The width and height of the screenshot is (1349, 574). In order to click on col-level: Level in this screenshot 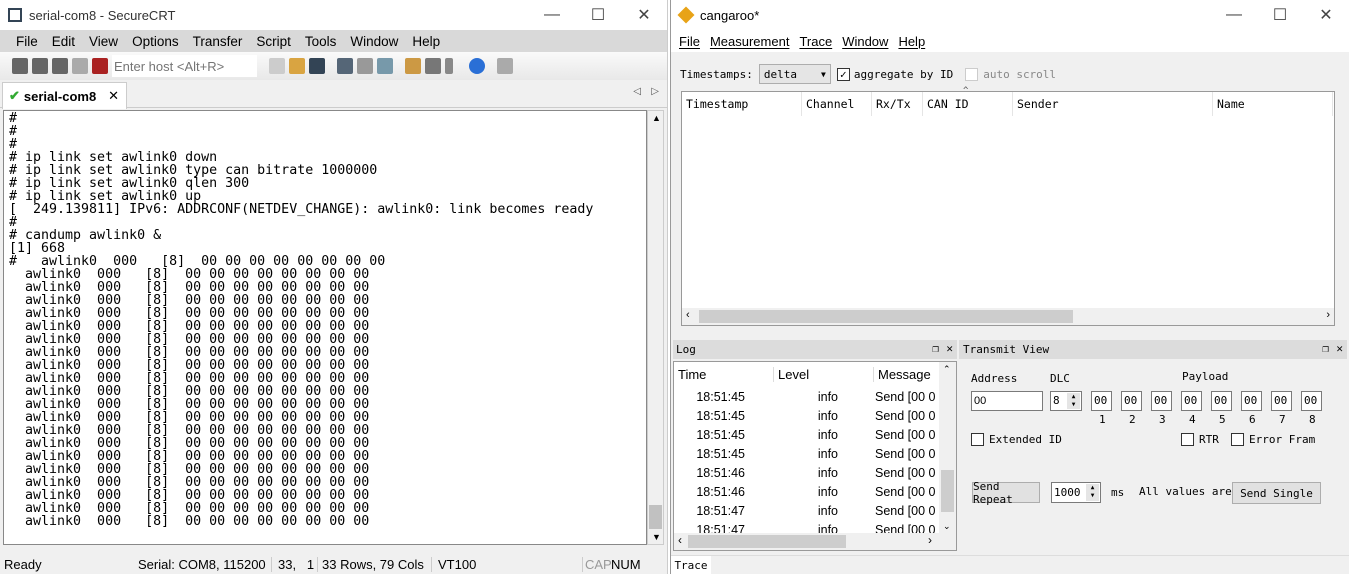, I will do `click(824, 374)`.